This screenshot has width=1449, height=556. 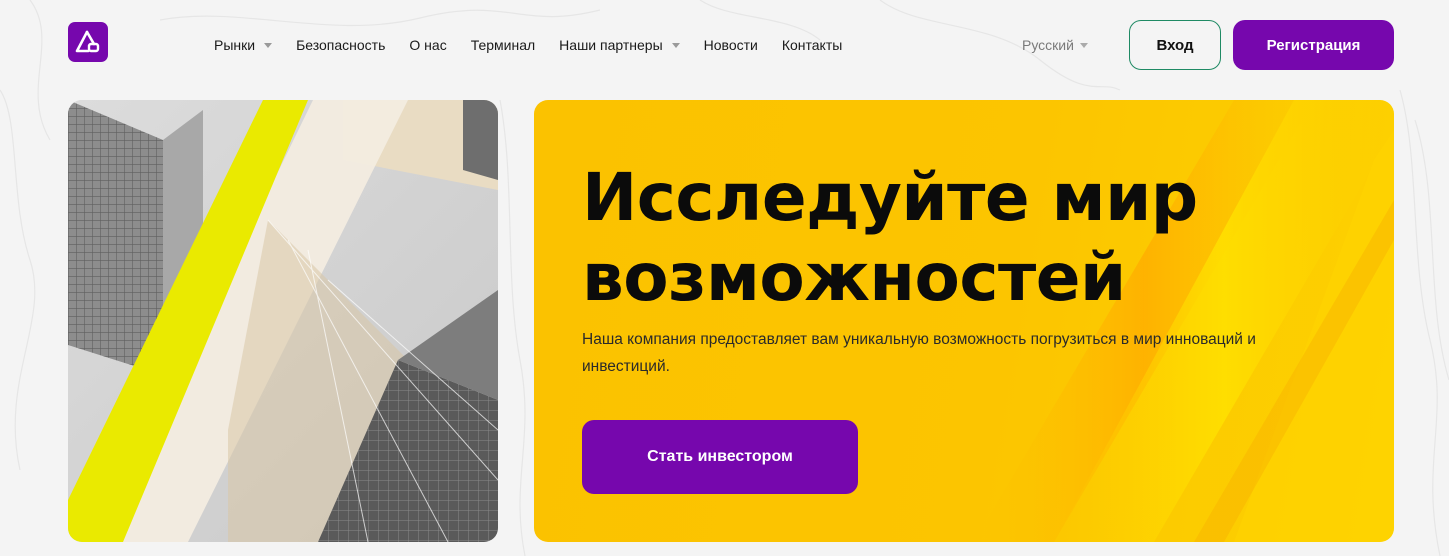 I want to click on language-select: Русский, so click(x=1055, y=45).